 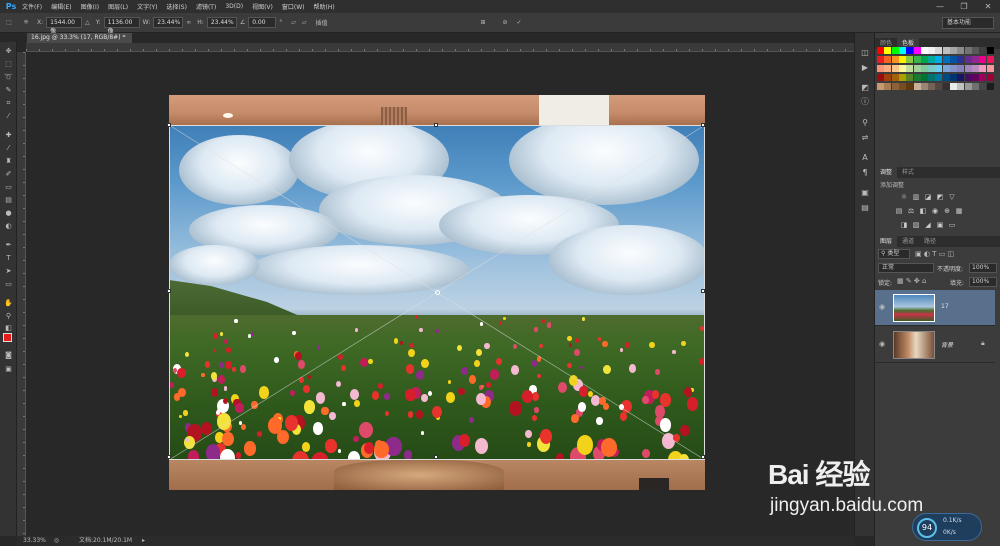 What do you see at coordinates (983, 282) in the screenshot?
I see `fill-field: 100%` at bounding box center [983, 282].